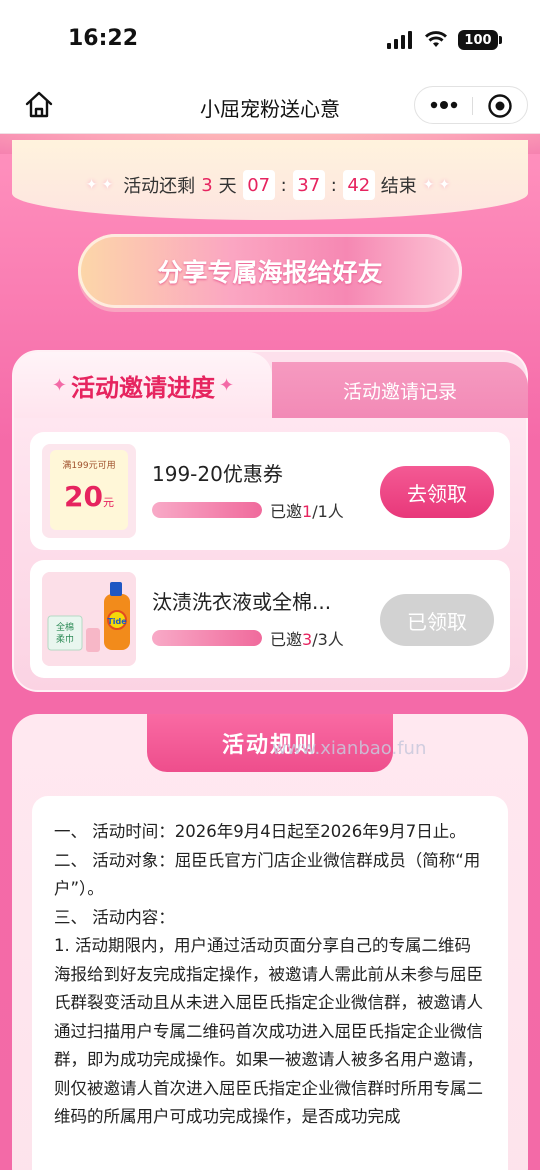 The height and width of the screenshot is (1170, 540). Describe the element at coordinates (159, 186) in the screenshot. I see `countdown-prefix: 活动还剩` at that location.